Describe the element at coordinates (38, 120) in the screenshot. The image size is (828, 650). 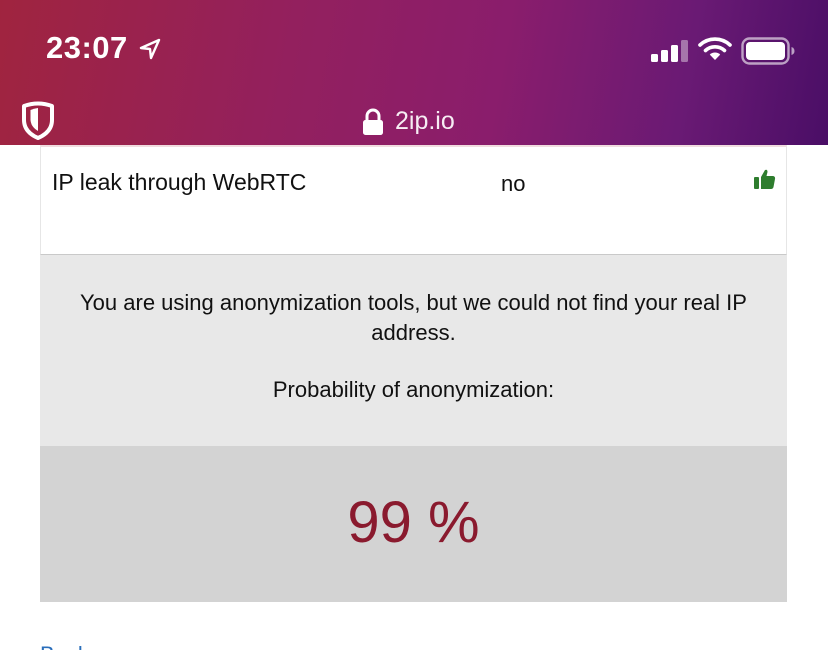
I see `shield-icon` at that location.